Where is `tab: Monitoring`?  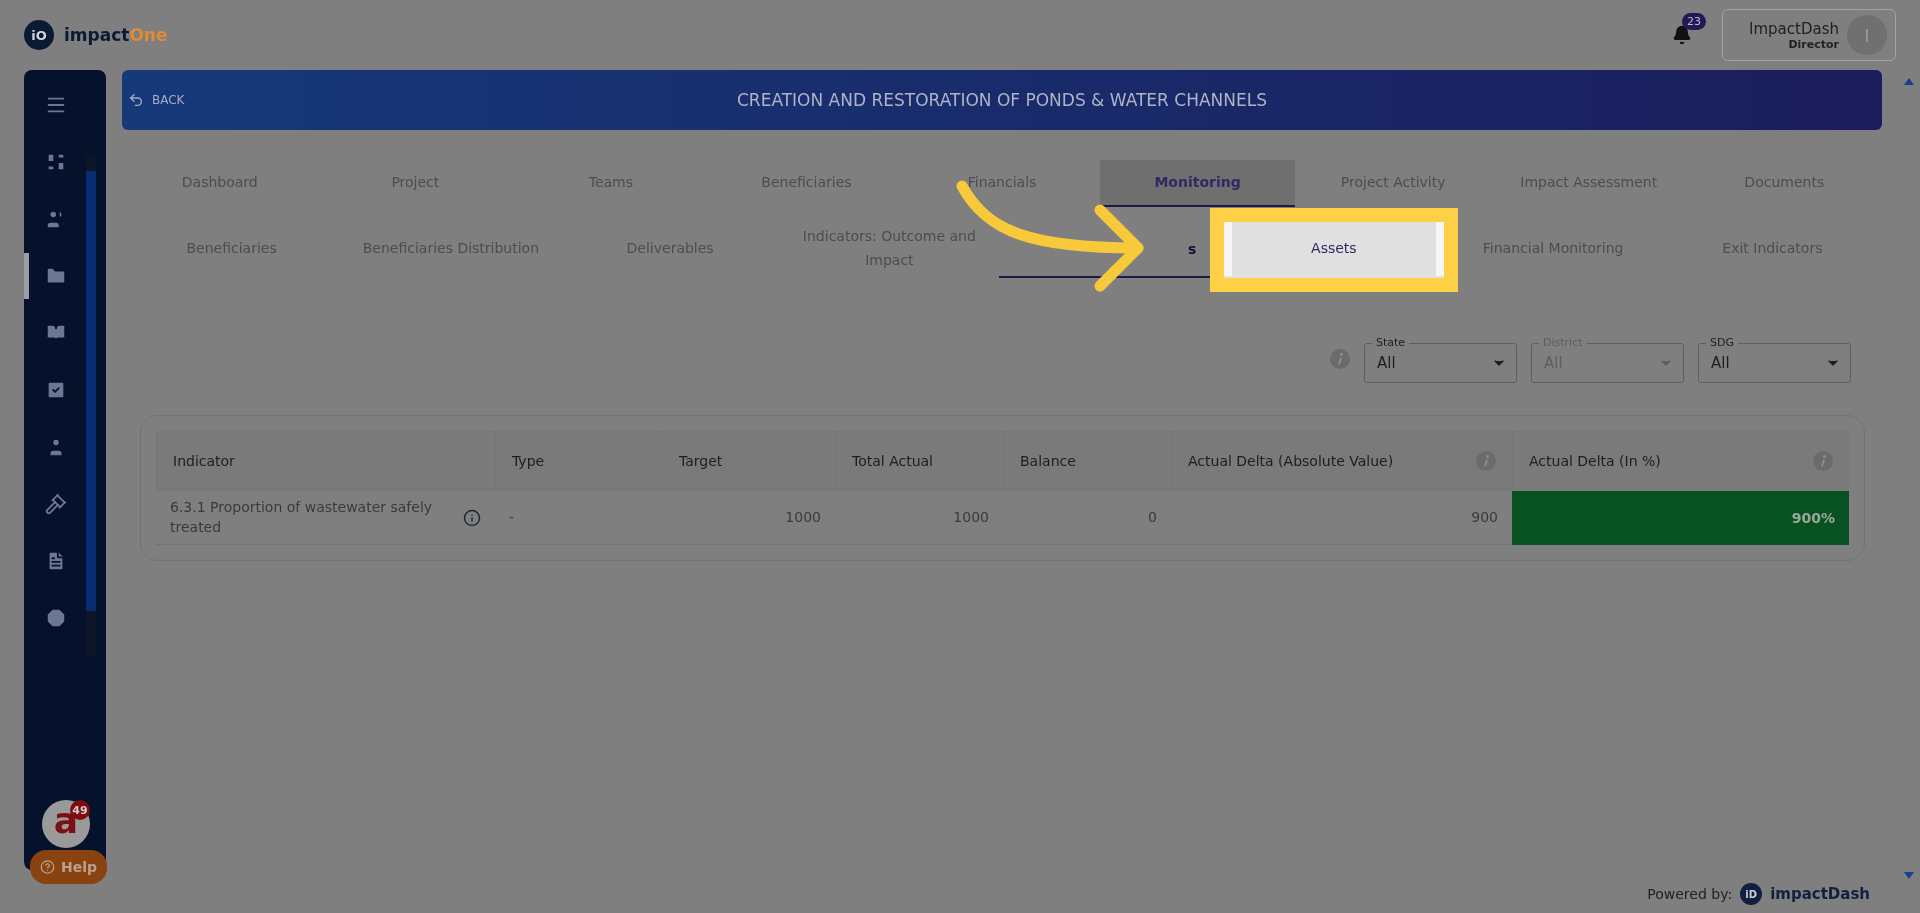
tab: Monitoring is located at coordinates (1197, 183).